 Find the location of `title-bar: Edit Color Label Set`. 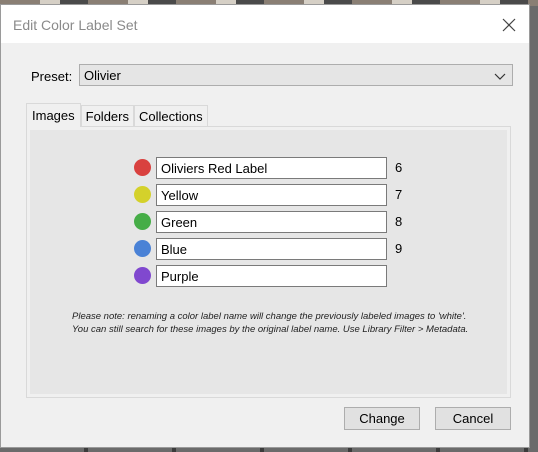

title-bar: Edit Color Label Set is located at coordinates (265, 24).